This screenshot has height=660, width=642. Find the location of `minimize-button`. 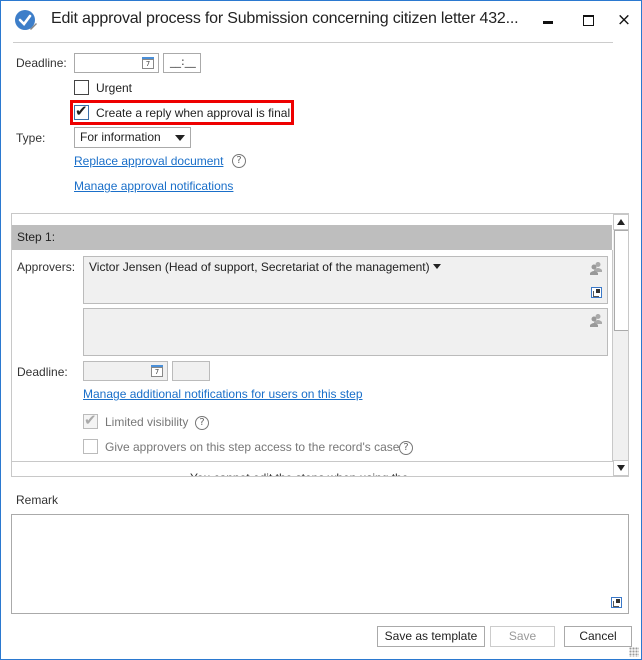

minimize-button is located at coordinates (548, 20).